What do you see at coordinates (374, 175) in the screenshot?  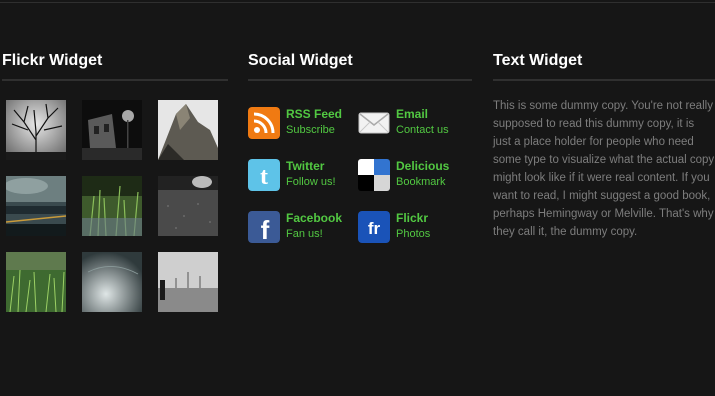 I see `delicious-icon` at bounding box center [374, 175].